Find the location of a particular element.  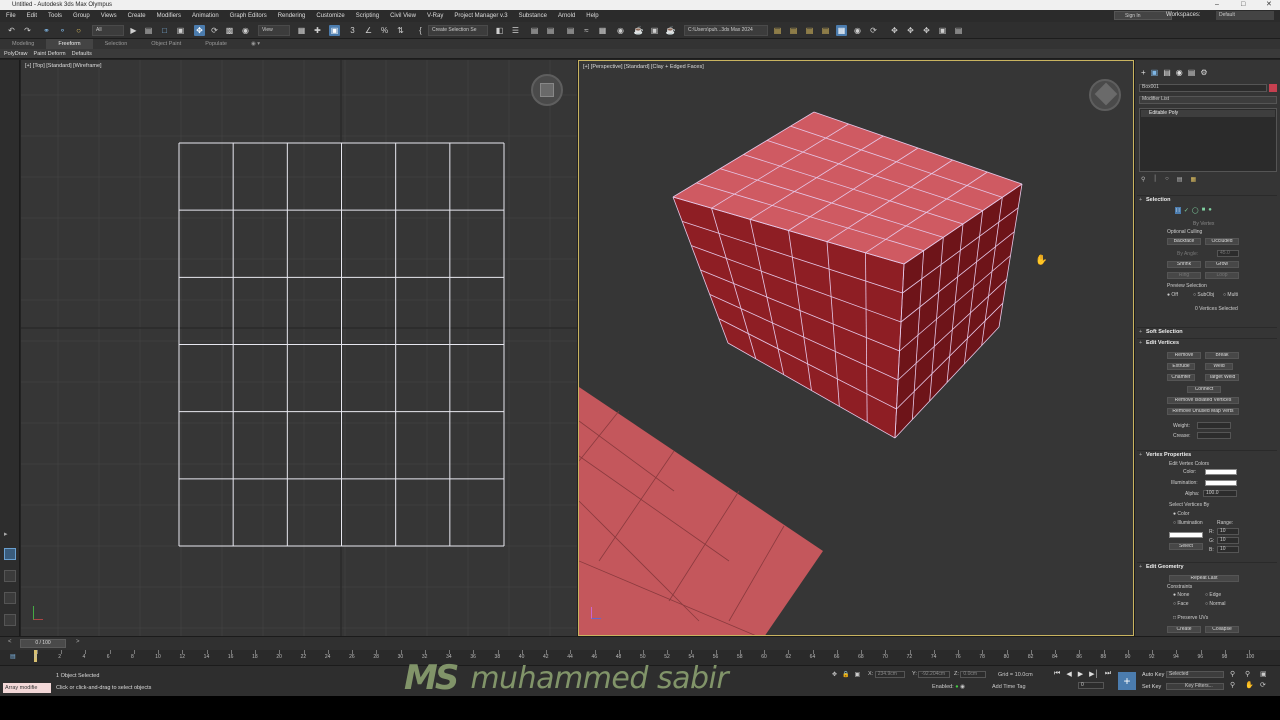

menu-arnold: Arnold is located at coordinates (566, 16).